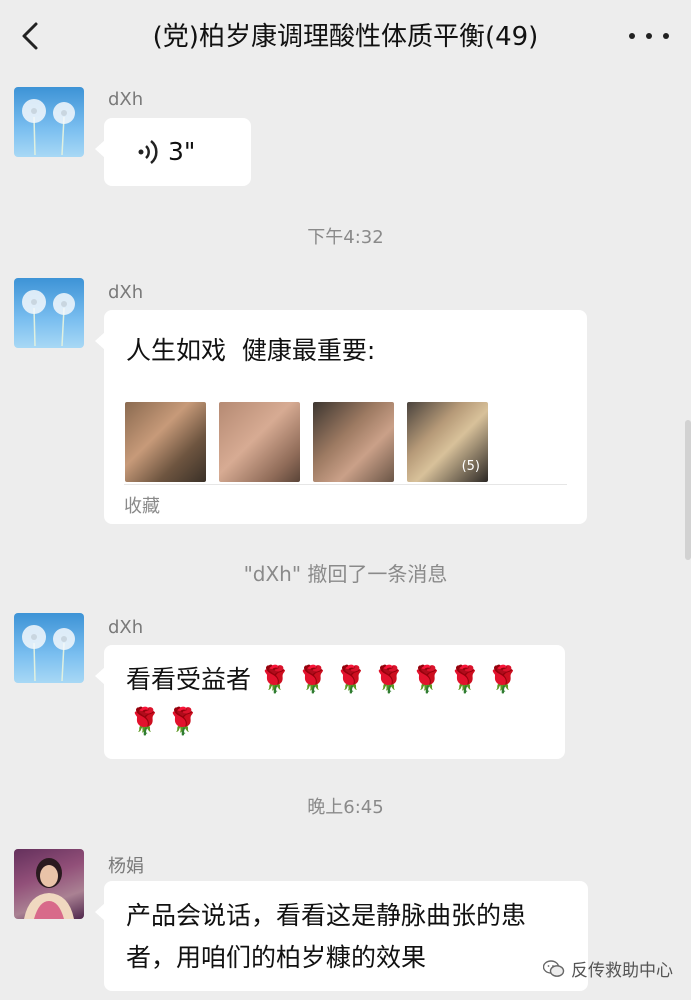  I want to click on text-message: 看看受益者 🌹 🌹 🌹 🌹 🌹 🌹 🌹🌹 🌹, so click(330, 702).